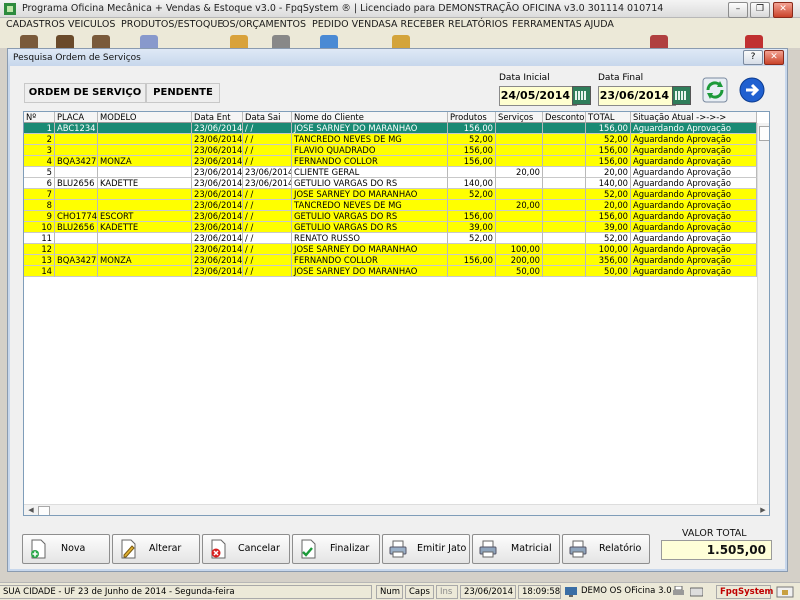 The height and width of the screenshot is (600, 800). I want to click on column-header-total: TOTAL, so click(608, 117).